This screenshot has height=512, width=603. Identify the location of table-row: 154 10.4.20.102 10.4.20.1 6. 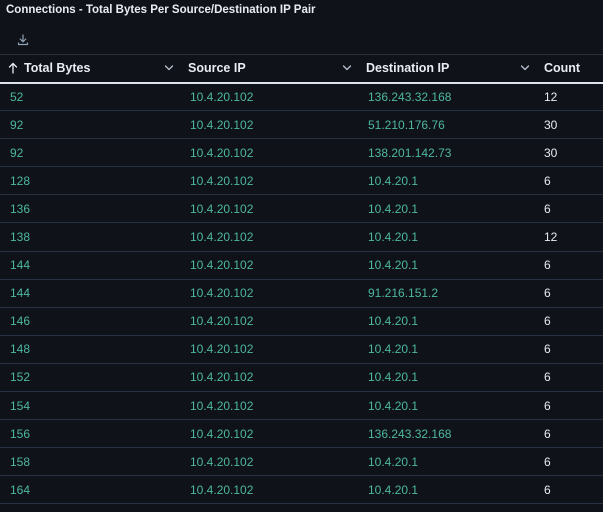
(301, 406).